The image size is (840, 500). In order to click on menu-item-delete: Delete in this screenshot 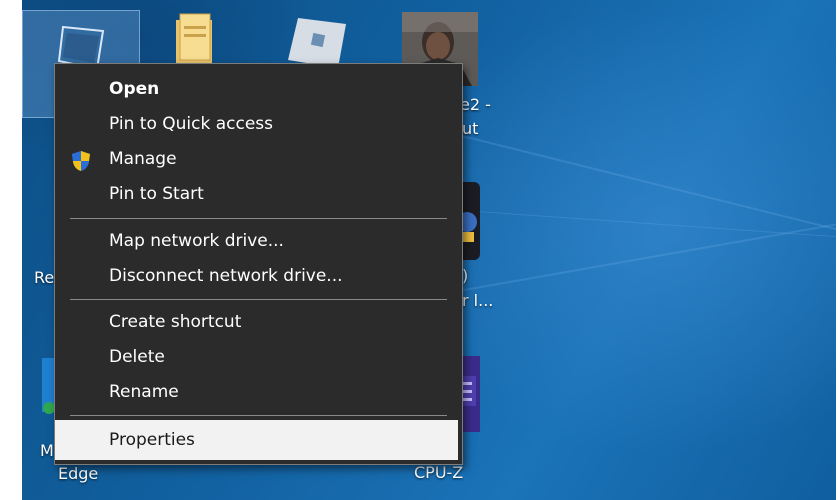, I will do `click(258, 357)`.